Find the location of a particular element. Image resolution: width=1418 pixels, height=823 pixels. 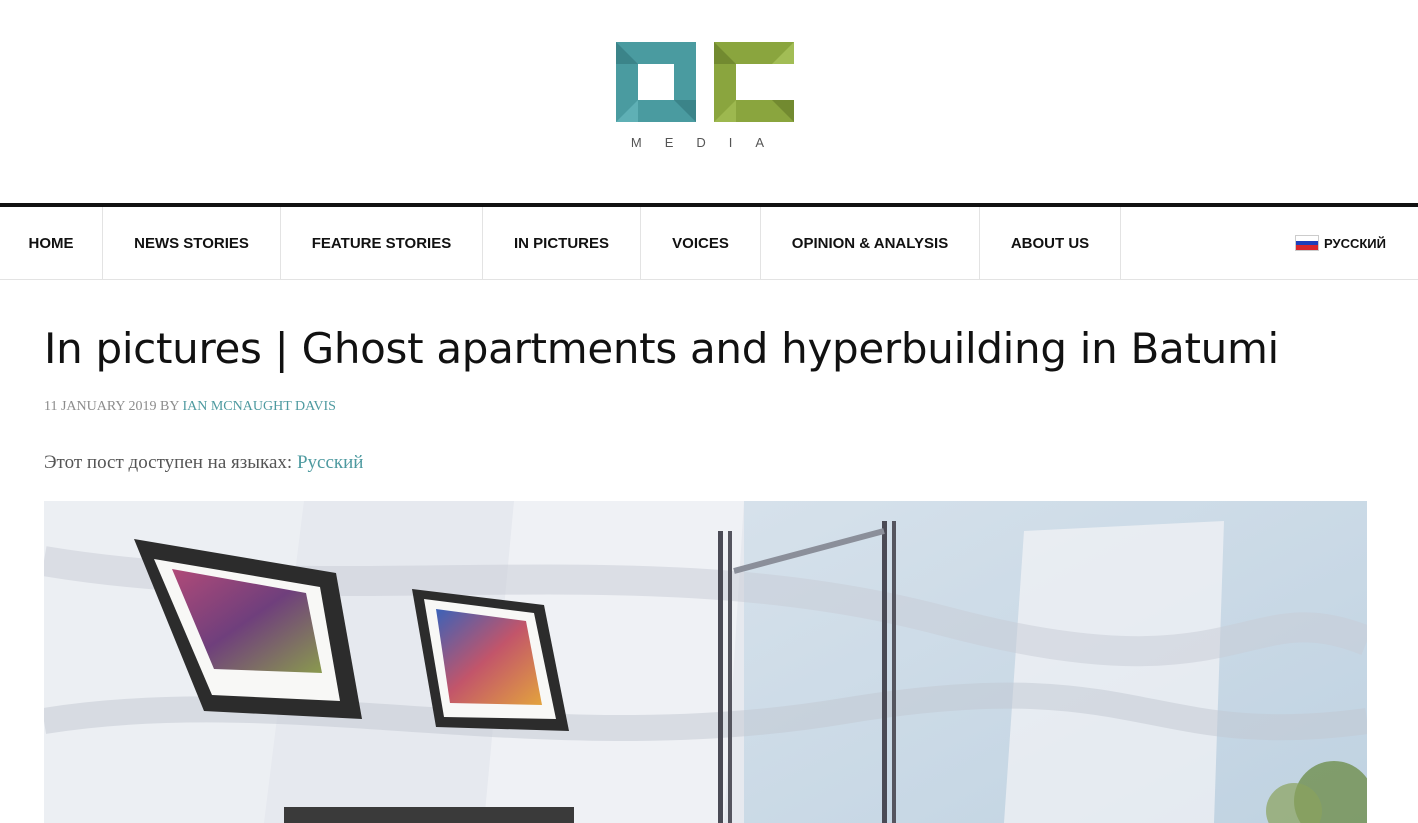

nav-item-news-stories: NEWS STORIES is located at coordinates (192, 243).